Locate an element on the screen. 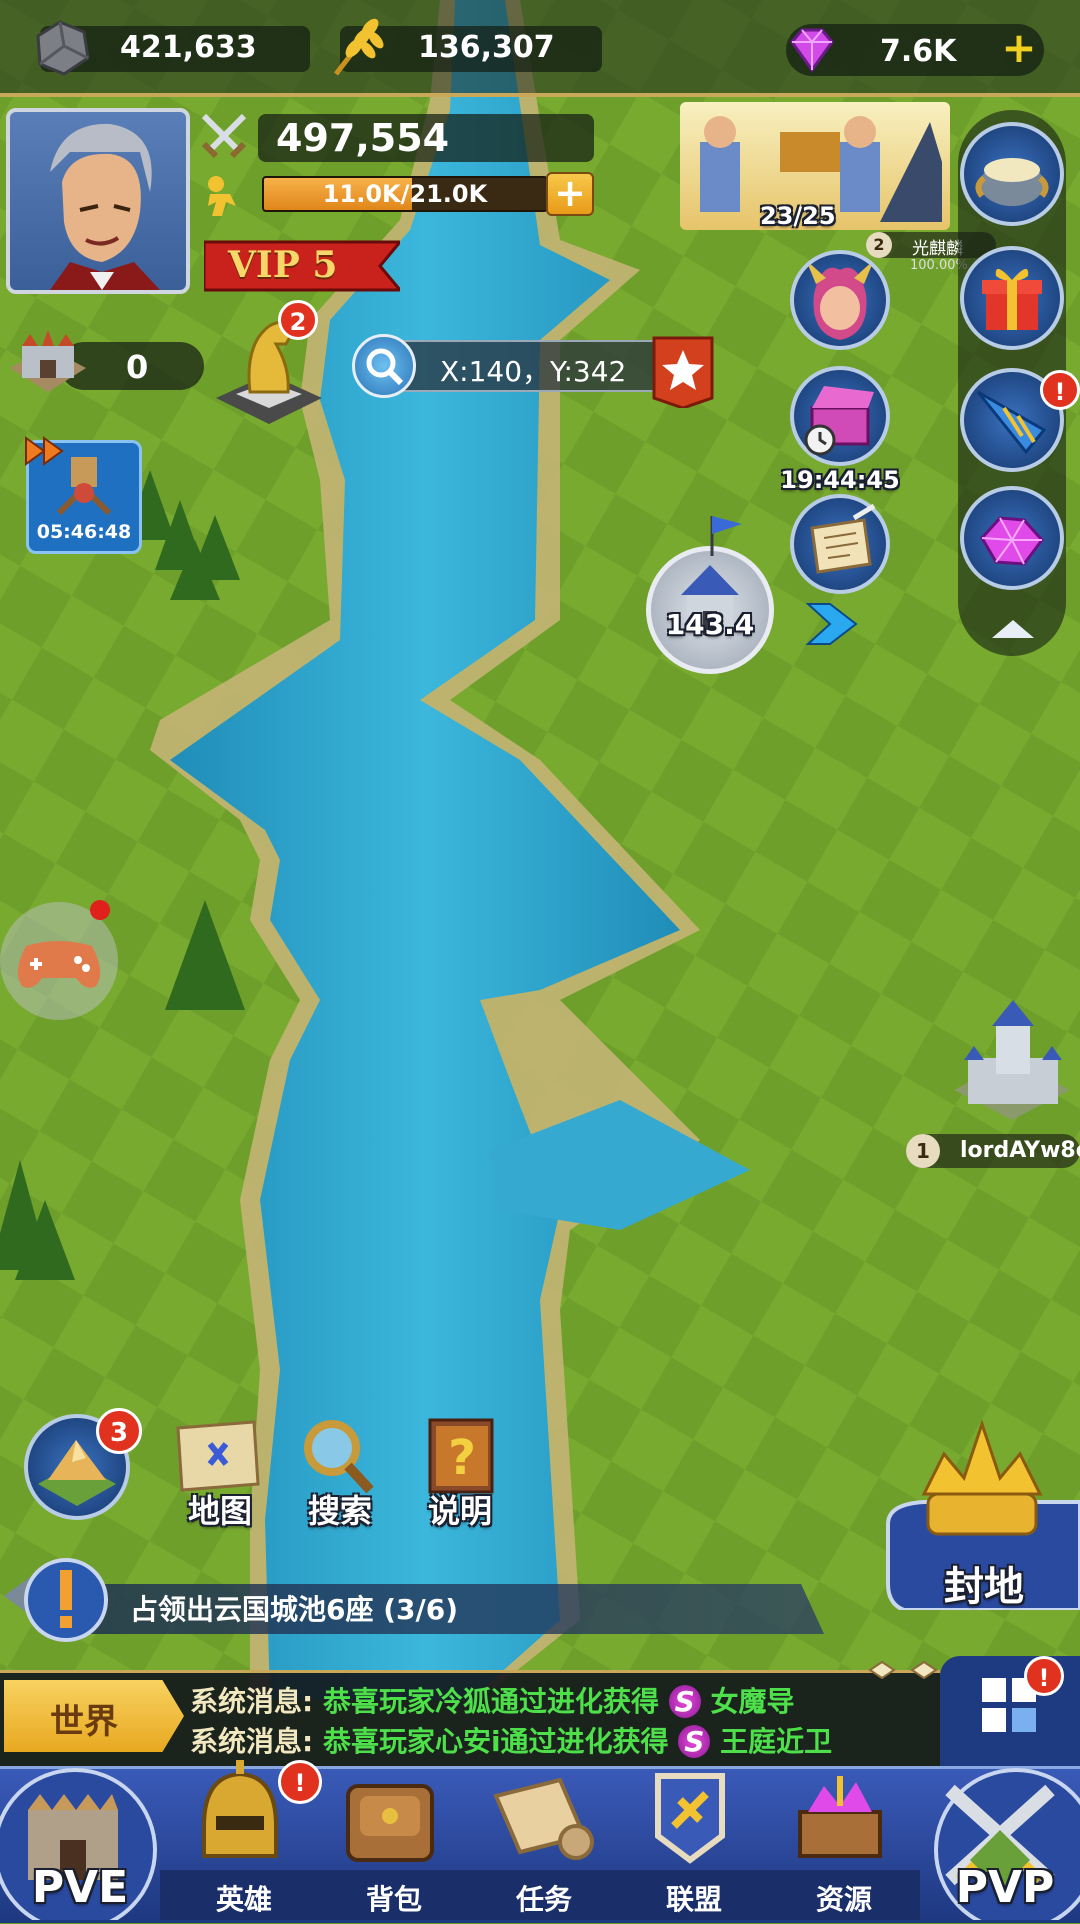 Image resolution: width=1080 pixels, height=1924 pixels. chest-button is located at coordinates (840, 416).